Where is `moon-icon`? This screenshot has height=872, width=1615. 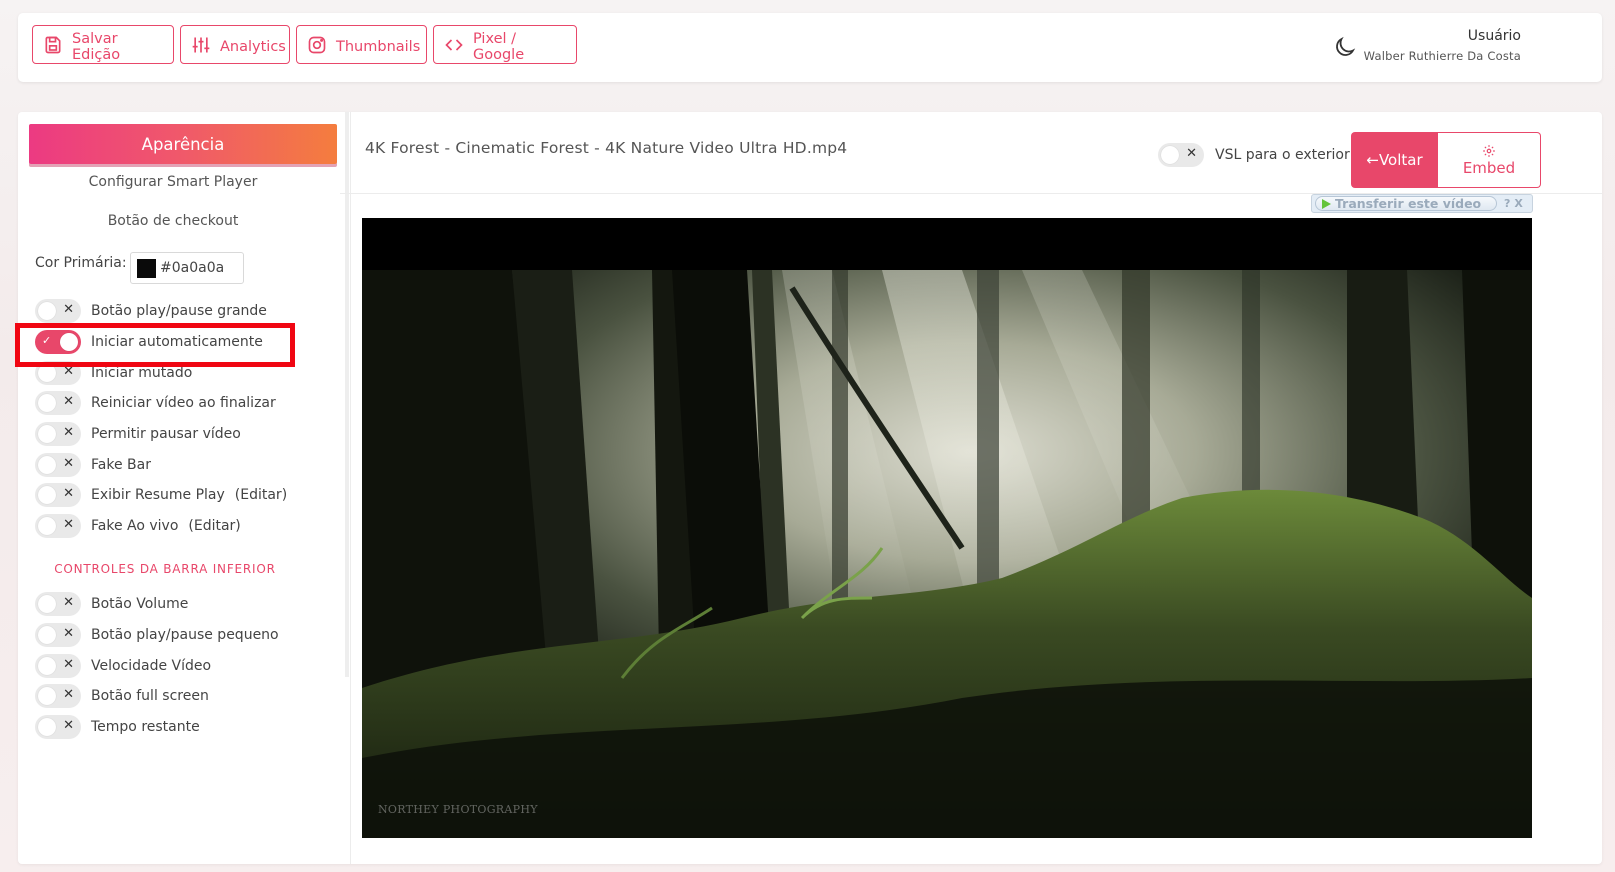
moon-icon is located at coordinates (1345, 47).